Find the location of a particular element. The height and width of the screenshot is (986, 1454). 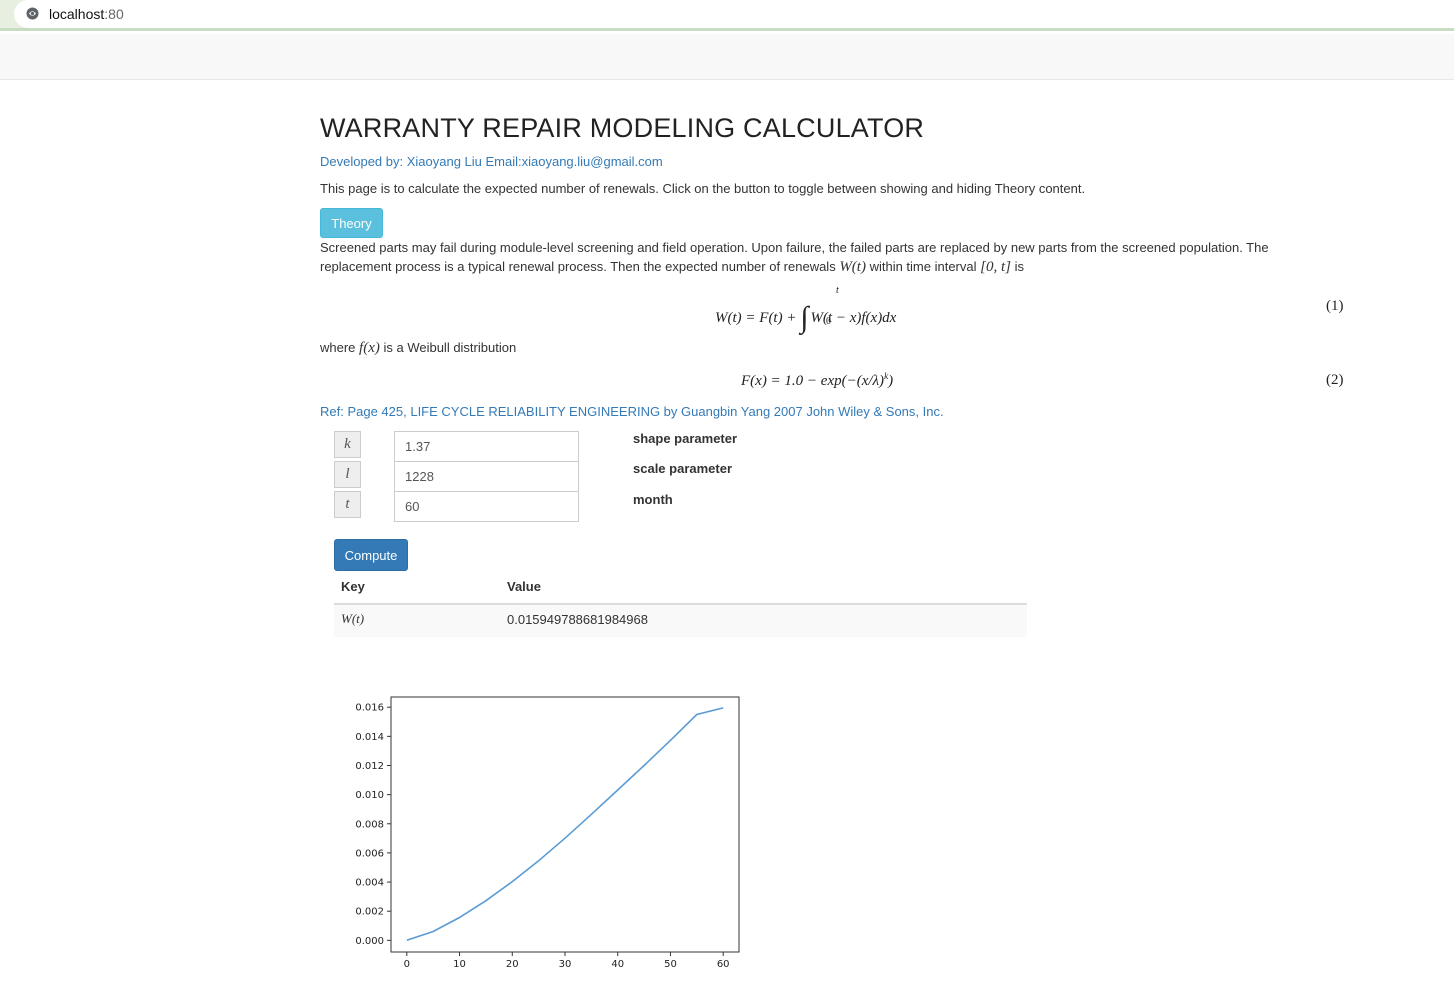

result-key: W(t) is located at coordinates (353, 618).